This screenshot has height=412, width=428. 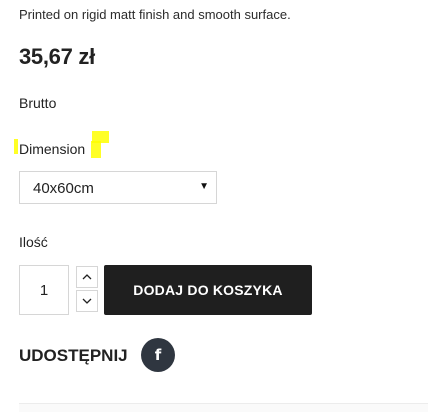 What do you see at coordinates (33, 242) in the screenshot?
I see `quantity-label: Ilość` at bounding box center [33, 242].